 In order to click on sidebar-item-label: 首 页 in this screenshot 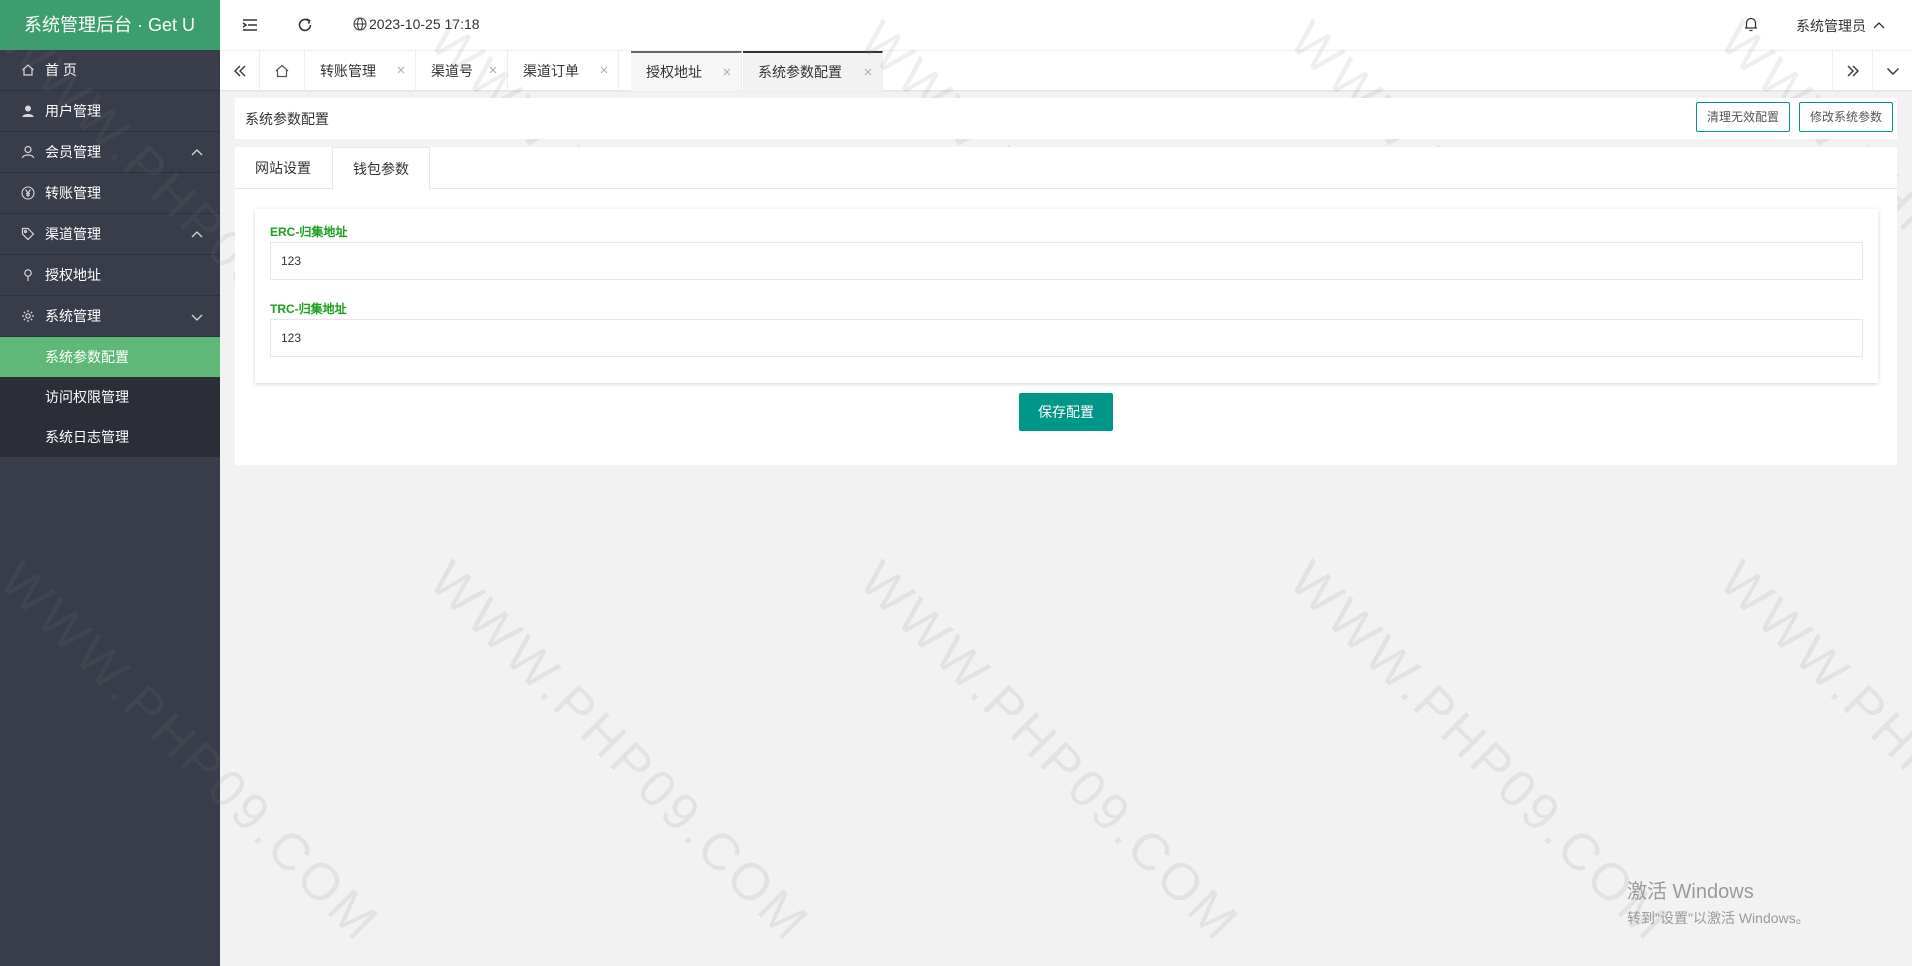, I will do `click(61, 70)`.